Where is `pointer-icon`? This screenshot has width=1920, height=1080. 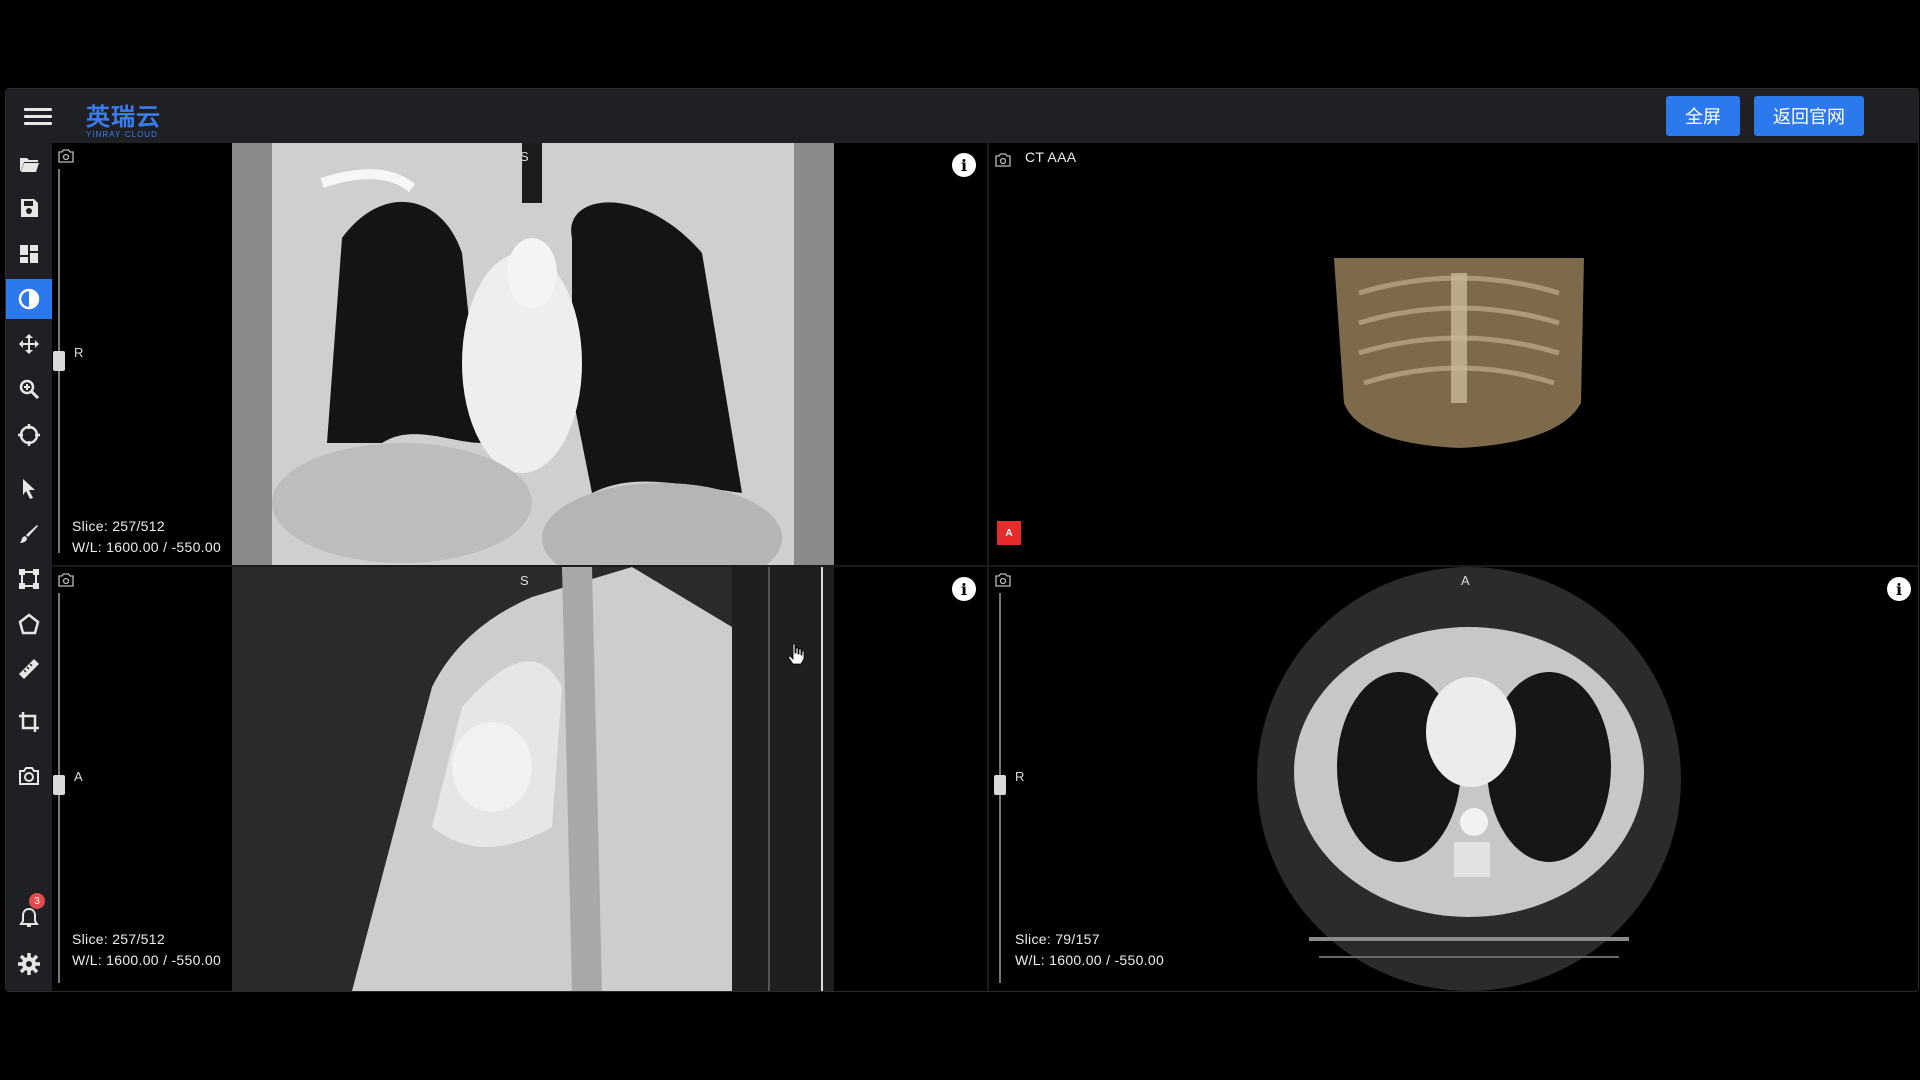
pointer-icon is located at coordinates (29, 489).